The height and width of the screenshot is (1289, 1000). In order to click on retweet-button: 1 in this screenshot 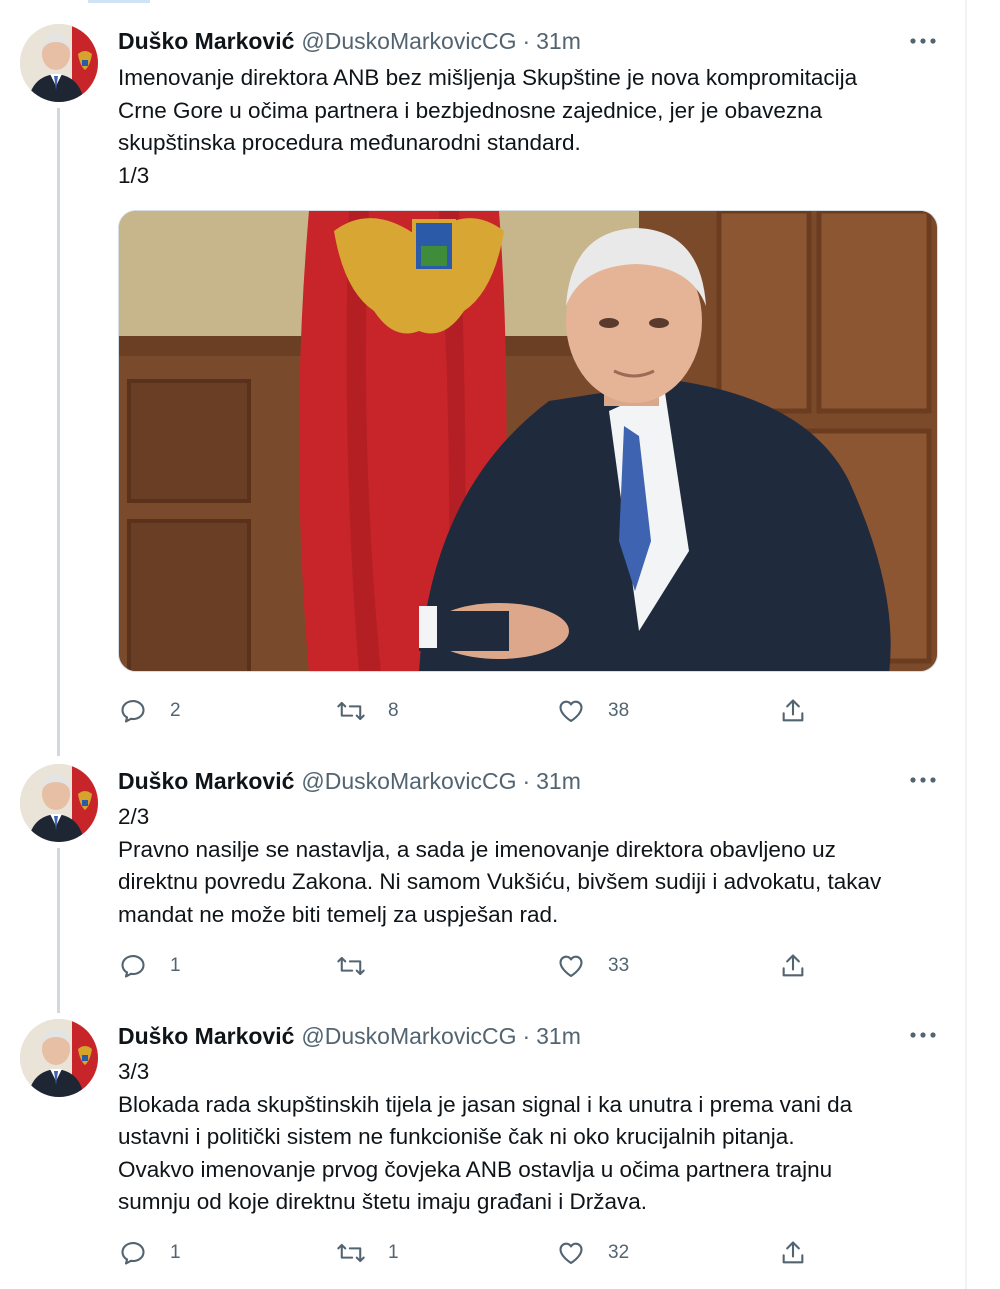, I will do `click(367, 1253)`.